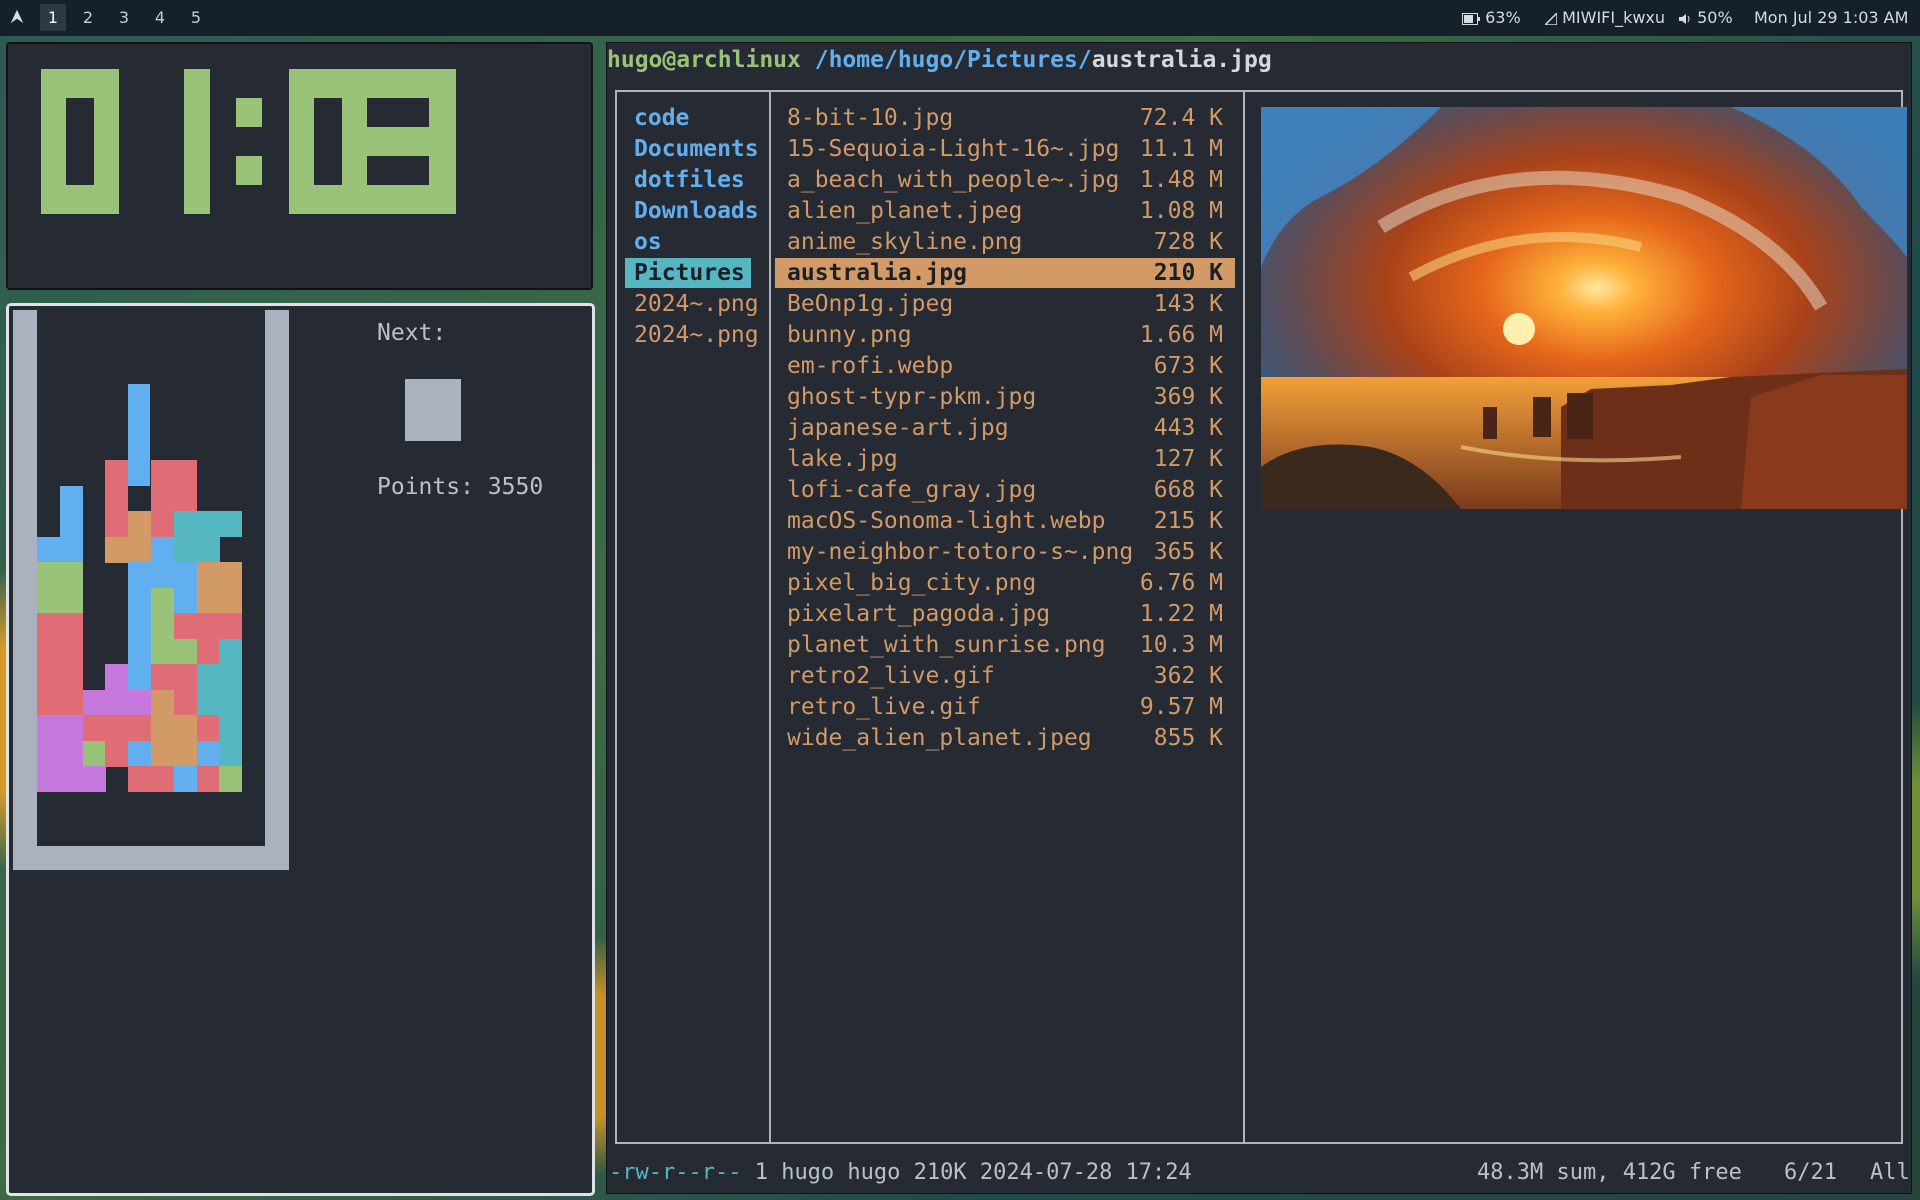 The width and height of the screenshot is (1920, 1200). What do you see at coordinates (1503, 17) in the screenshot?
I see `battery-label: 63%` at bounding box center [1503, 17].